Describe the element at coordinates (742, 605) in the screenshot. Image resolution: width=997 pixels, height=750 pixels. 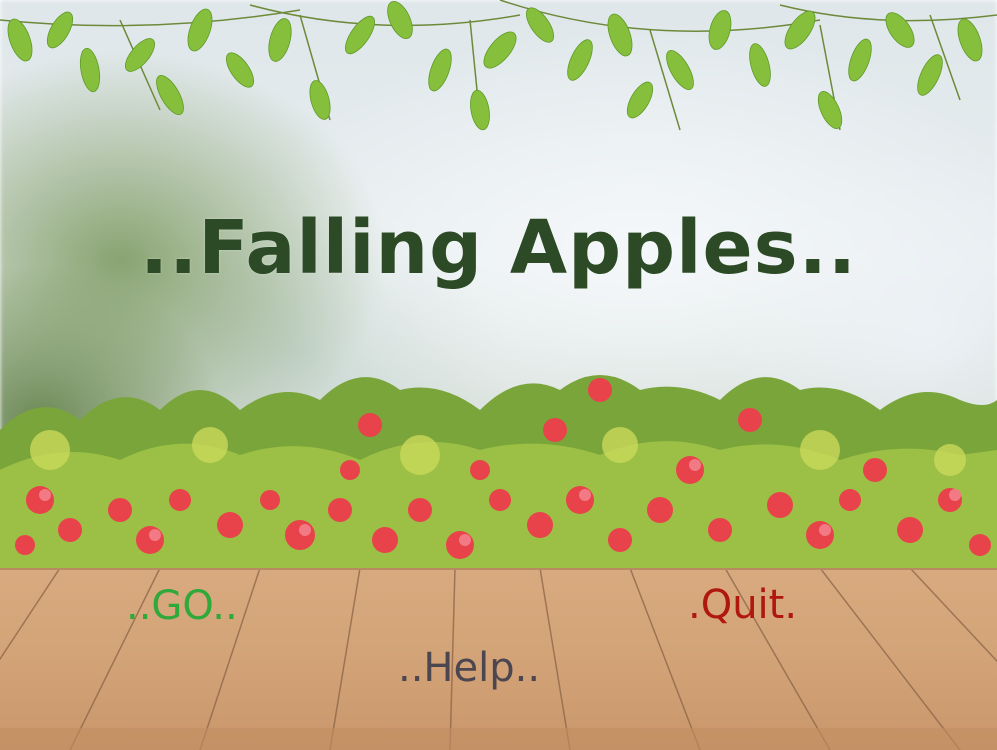
I see `quit-button: .Quit.` at that location.